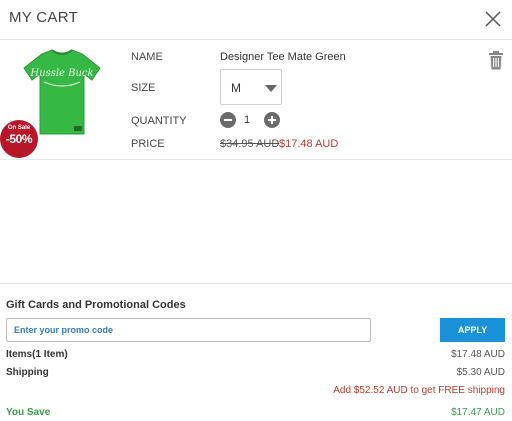 This screenshot has width=512, height=421. What do you see at coordinates (143, 88) in the screenshot?
I see `size-label: SIZE` at bounding box center [143, 88].